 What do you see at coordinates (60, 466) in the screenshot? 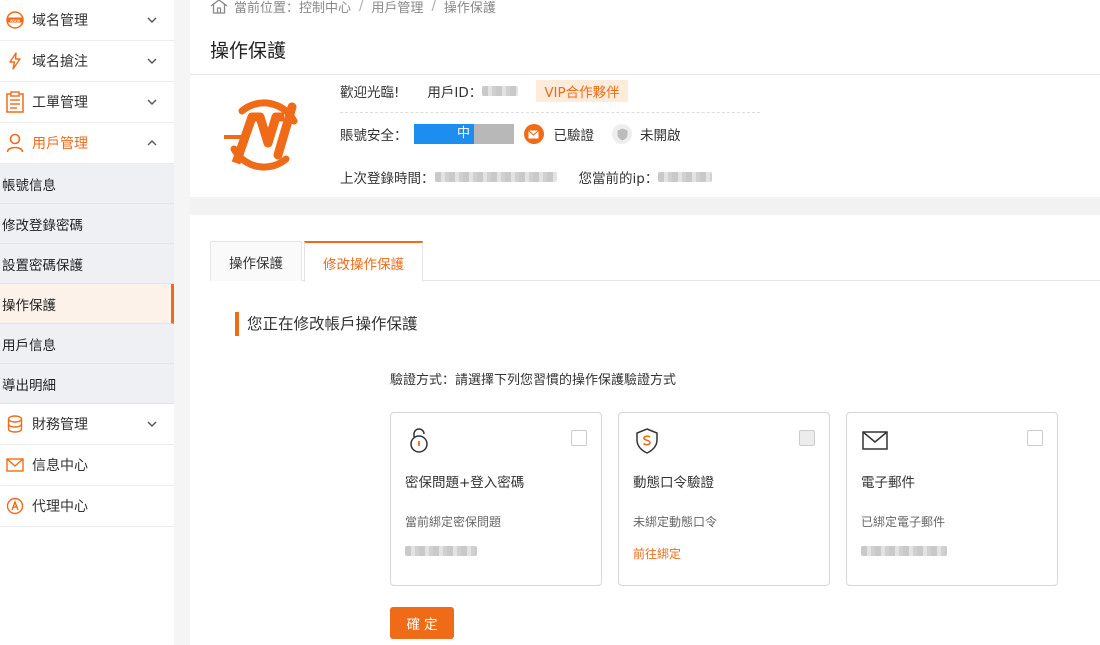
I see `nav-label: 信息中心` at bounding box center [60, 466].